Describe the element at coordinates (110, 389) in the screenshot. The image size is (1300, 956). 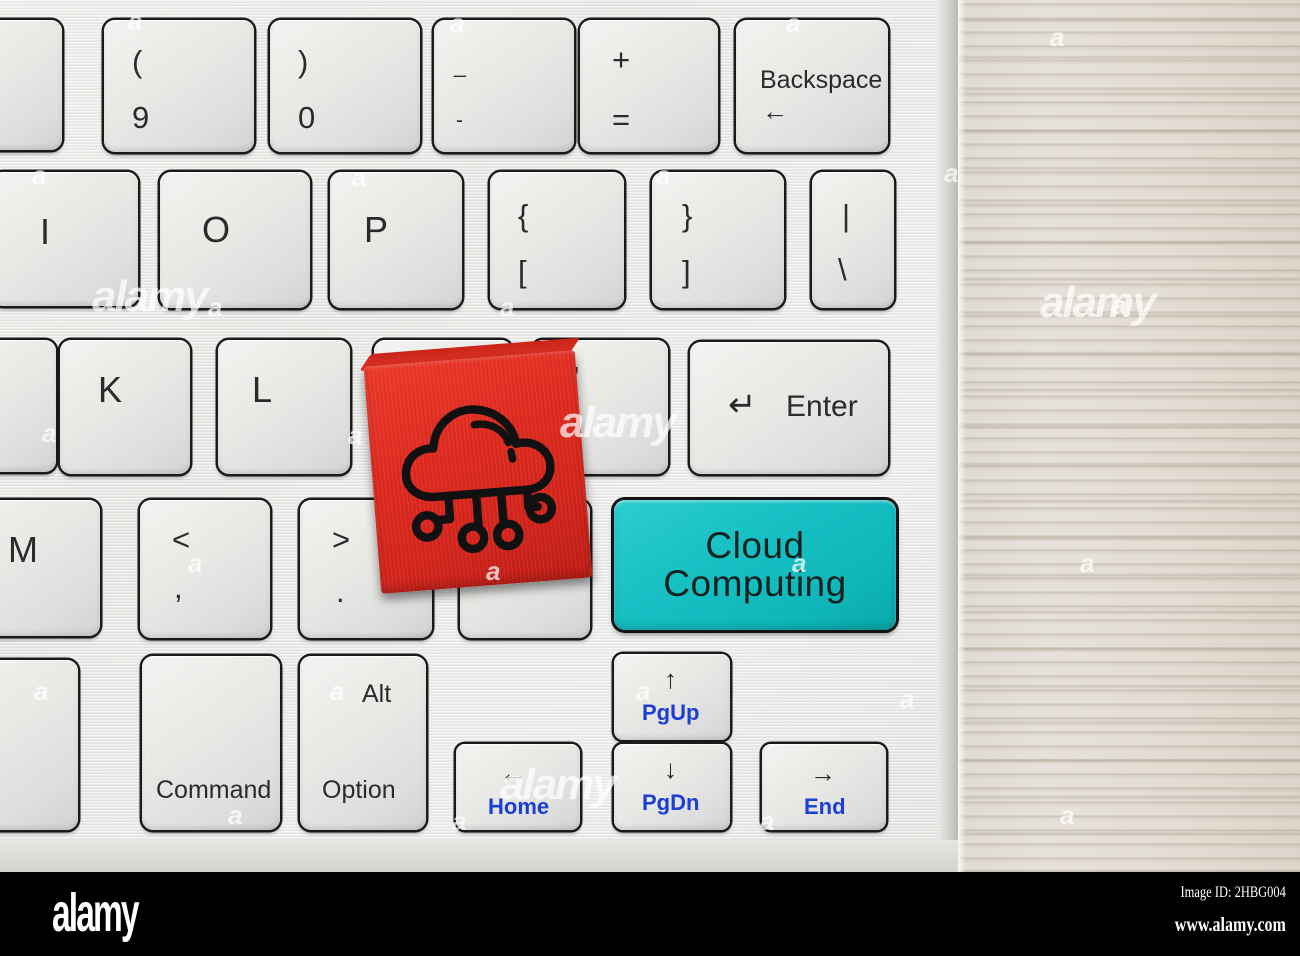
I see `key-k-label: K` at that location.